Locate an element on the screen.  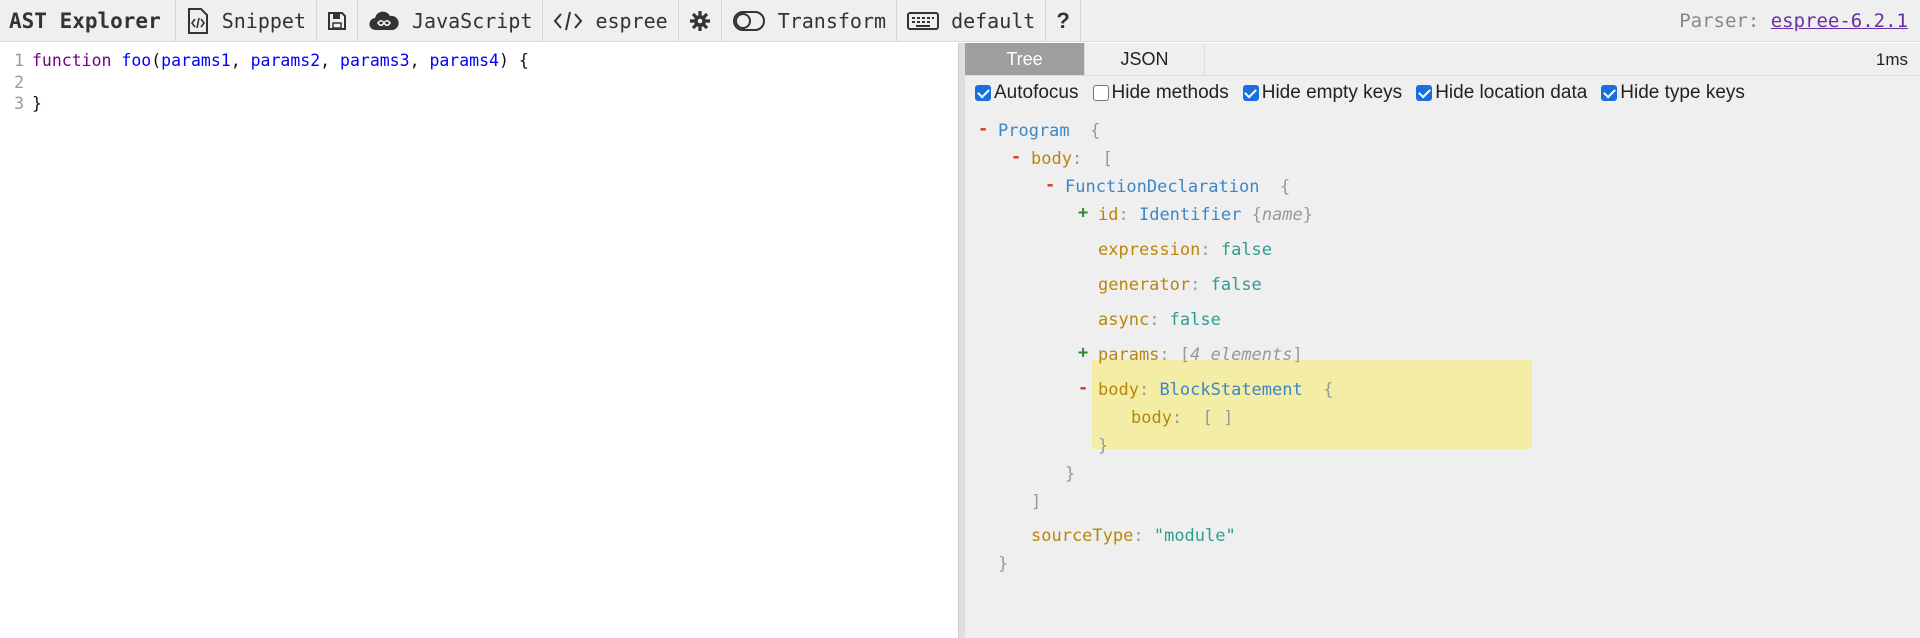
selected-node-highlight is located at coordinates (1312, 404).